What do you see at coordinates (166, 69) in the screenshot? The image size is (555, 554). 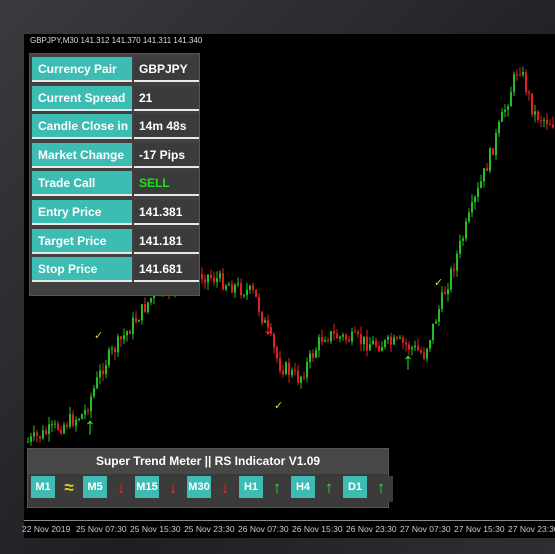 I see `info-value: GBPJPY` at bounding box center [166, 69].